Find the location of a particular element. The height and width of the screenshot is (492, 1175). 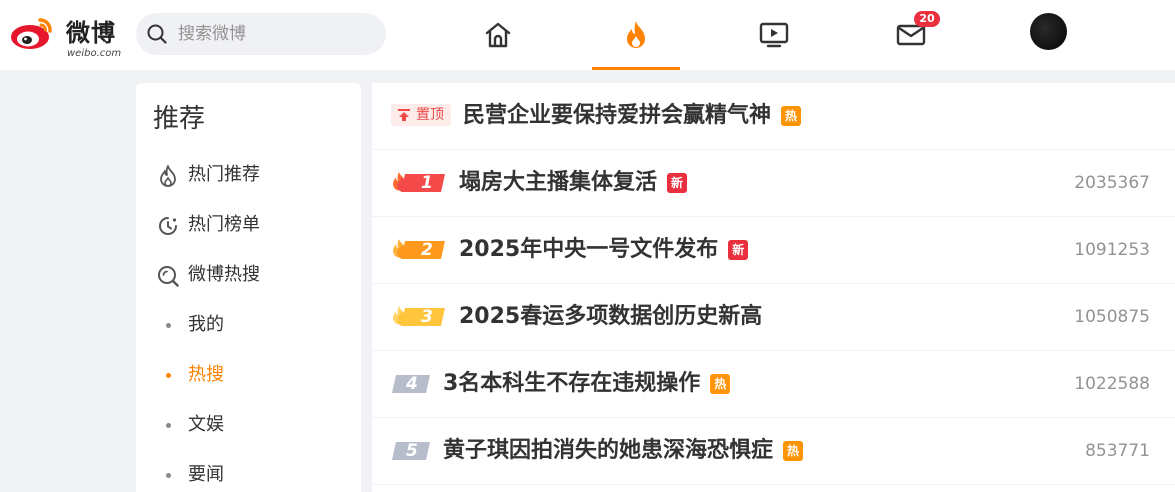

video-icon is located at coordinates (774, 35).